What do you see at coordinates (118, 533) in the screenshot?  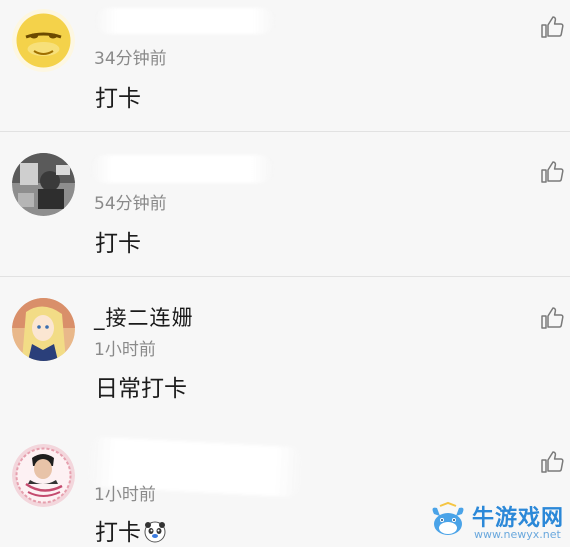 I see `comment-content-text: 打卡` at bounding box center [118, 533].